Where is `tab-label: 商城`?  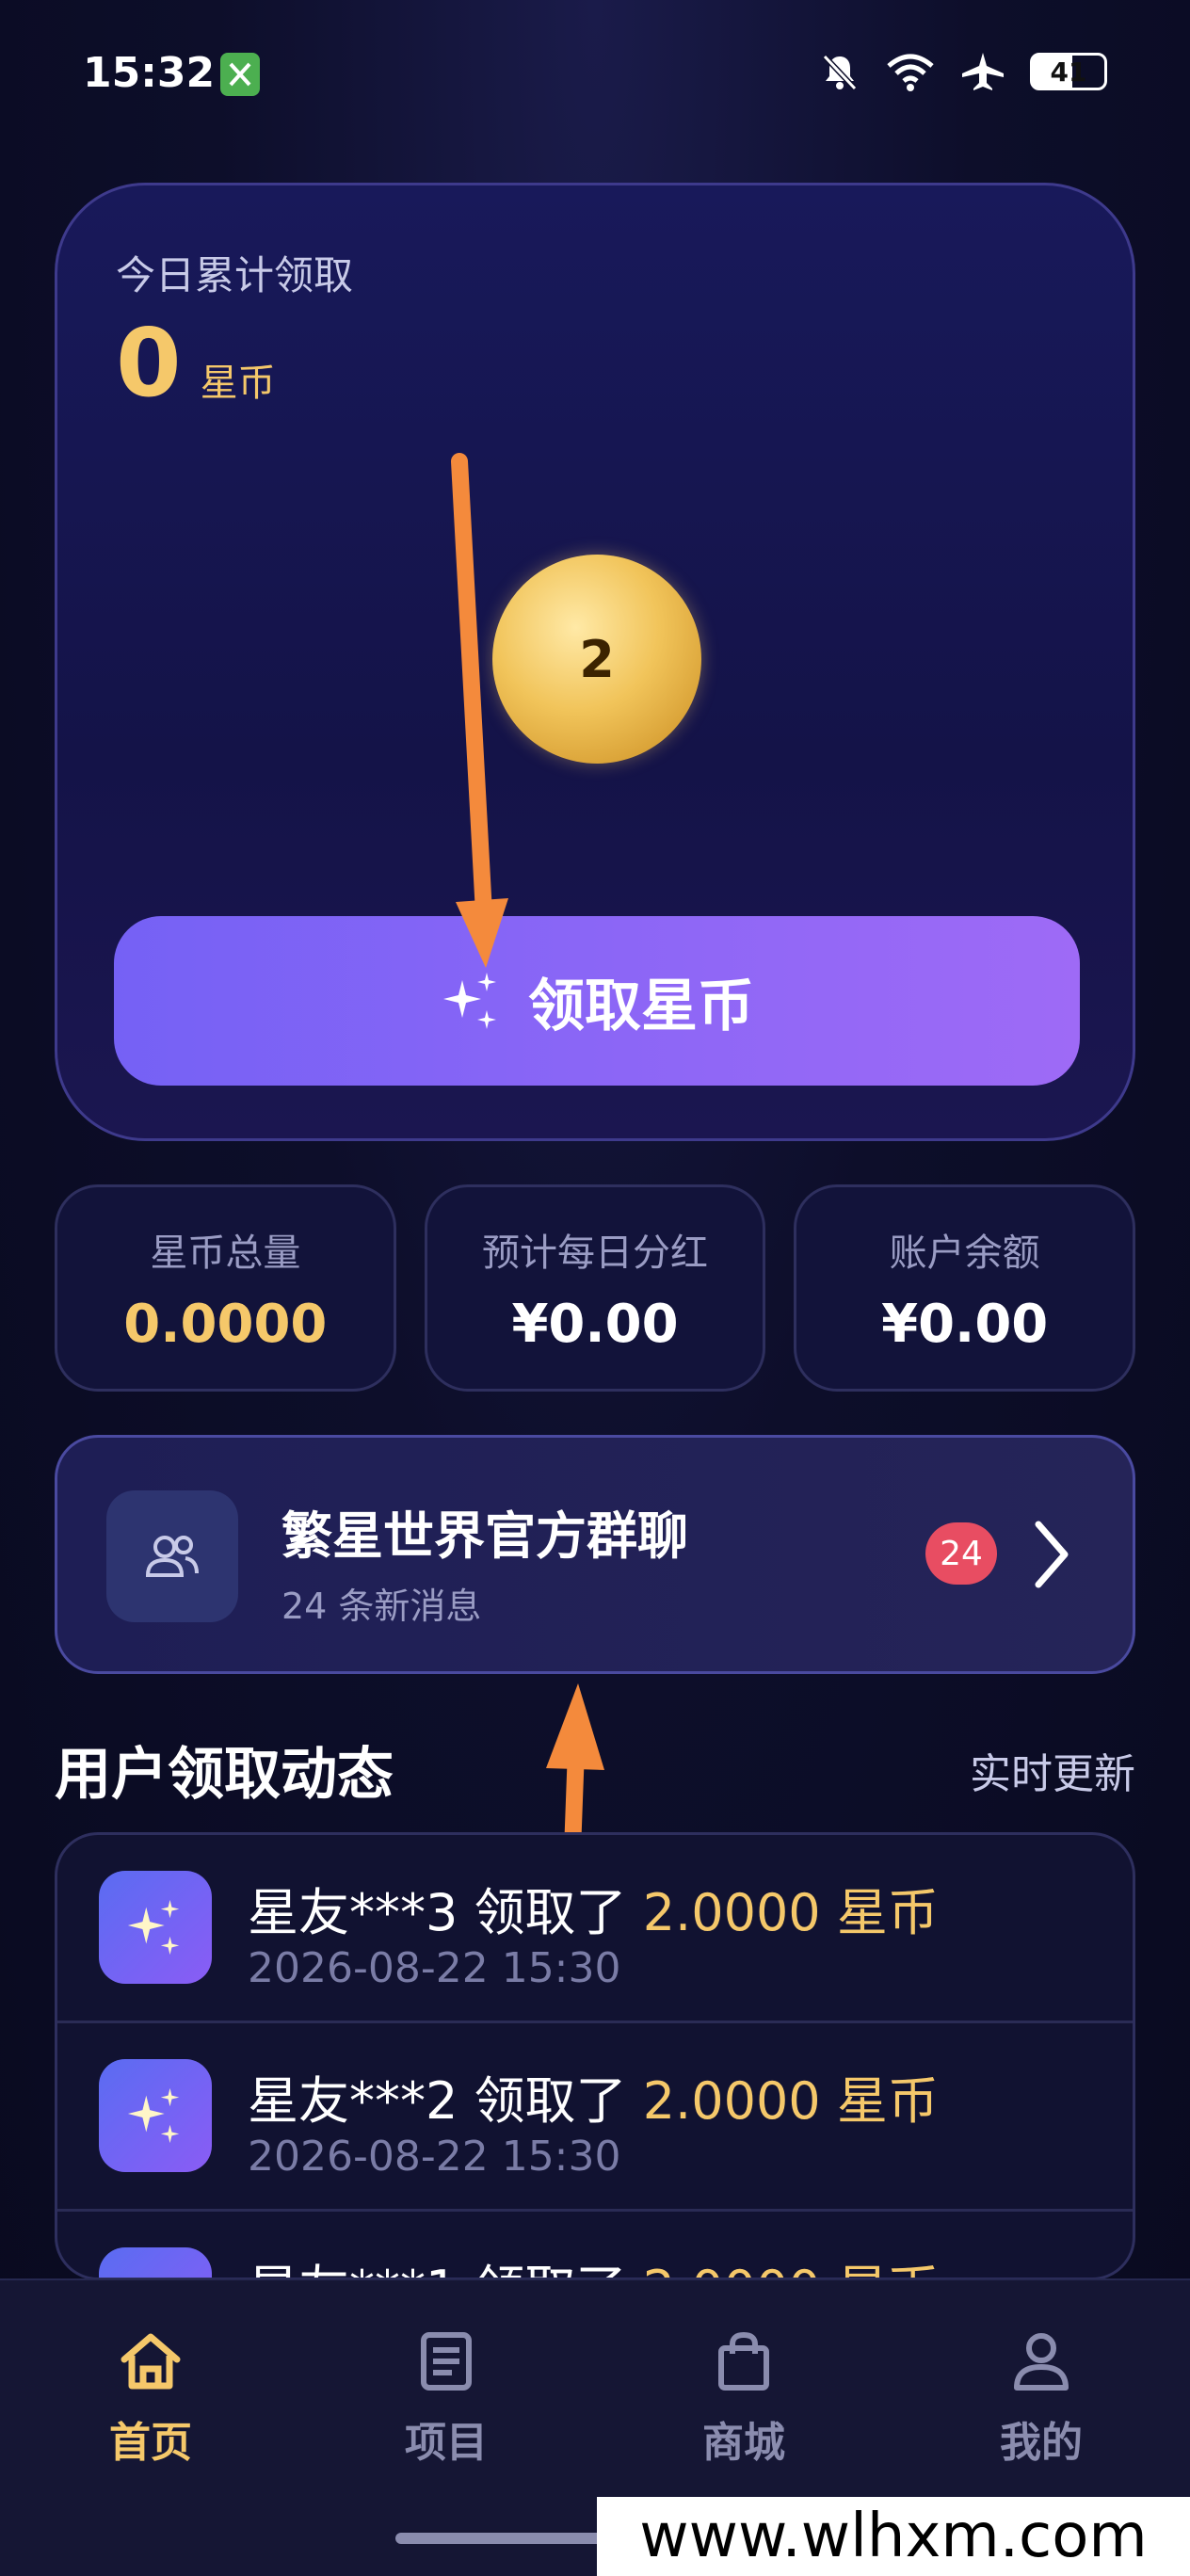
tab-label: 商城 is located at coordinates (743, 2443).